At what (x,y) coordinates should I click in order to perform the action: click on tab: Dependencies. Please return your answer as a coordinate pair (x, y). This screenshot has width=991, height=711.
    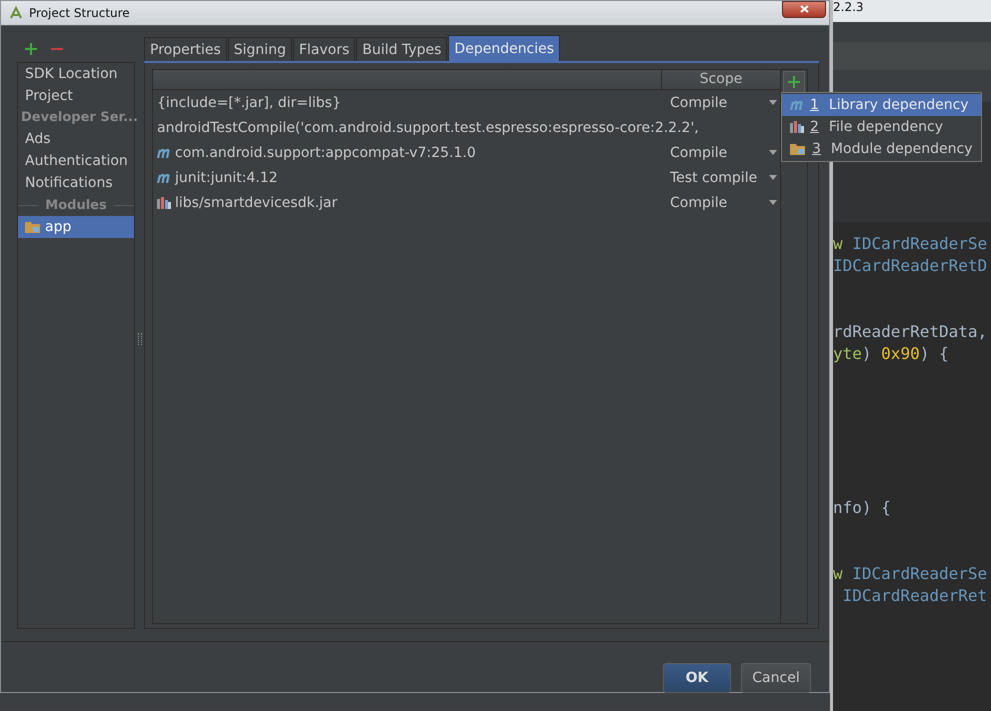
    Looking at the image, I should click on (504, 48).